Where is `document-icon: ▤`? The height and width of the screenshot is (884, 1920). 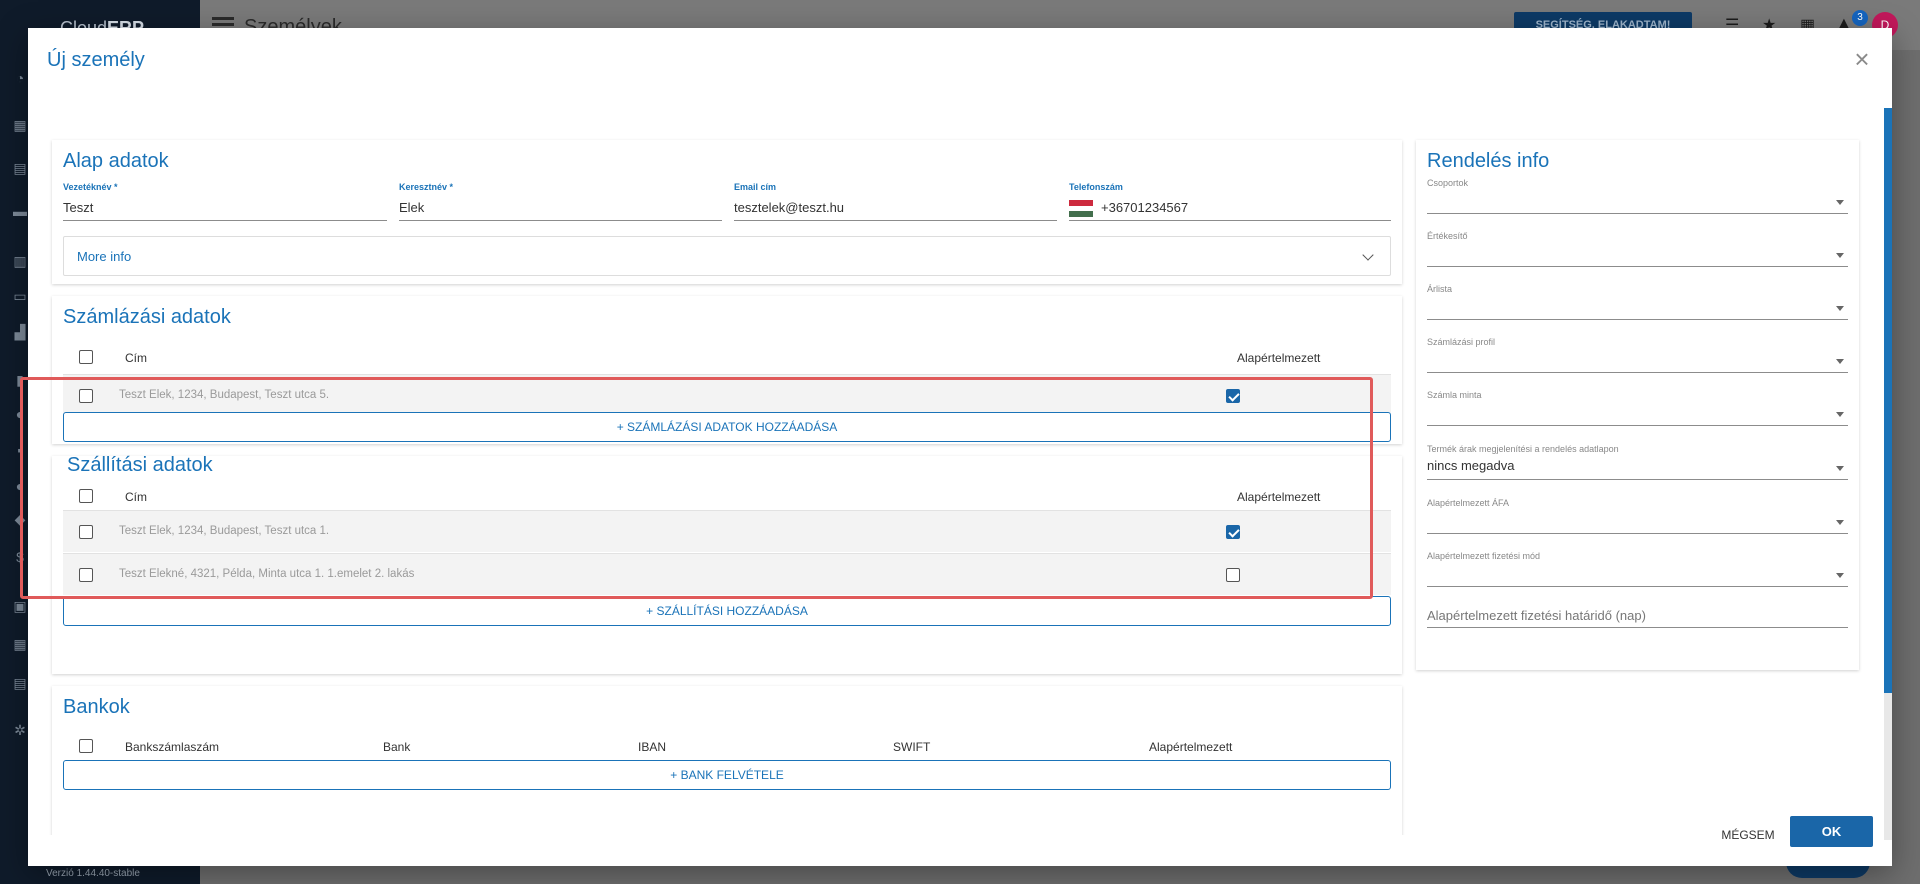
document-icon: ▤ is located at coordinates (20, 168).